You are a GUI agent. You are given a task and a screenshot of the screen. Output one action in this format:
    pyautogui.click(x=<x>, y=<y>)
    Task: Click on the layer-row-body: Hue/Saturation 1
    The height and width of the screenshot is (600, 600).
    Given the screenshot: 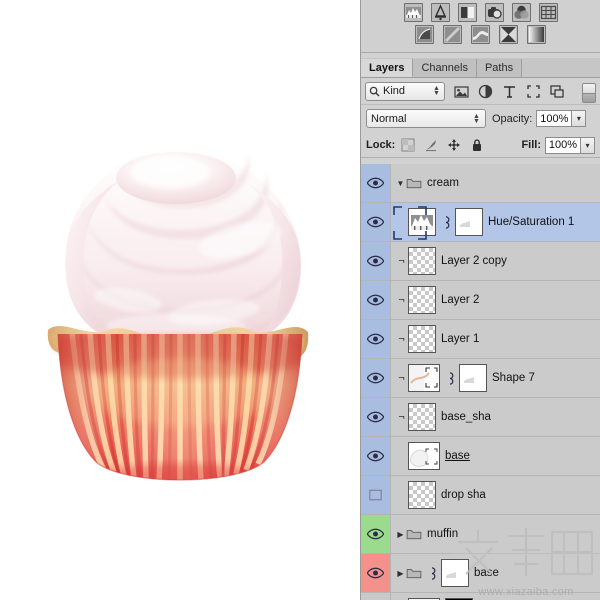 What is the action you would take?
    pyautogui.click(x=495, y=222)
    